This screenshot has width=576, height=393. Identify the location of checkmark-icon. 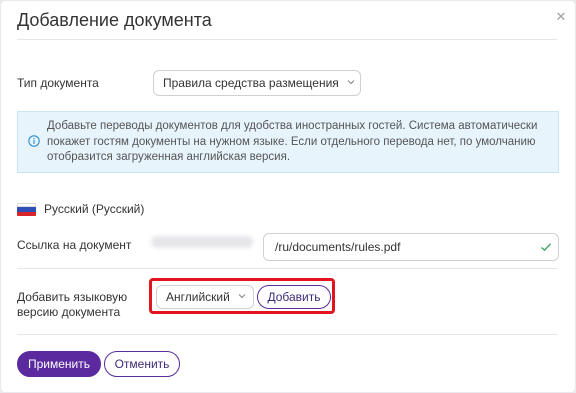
(546, 247).